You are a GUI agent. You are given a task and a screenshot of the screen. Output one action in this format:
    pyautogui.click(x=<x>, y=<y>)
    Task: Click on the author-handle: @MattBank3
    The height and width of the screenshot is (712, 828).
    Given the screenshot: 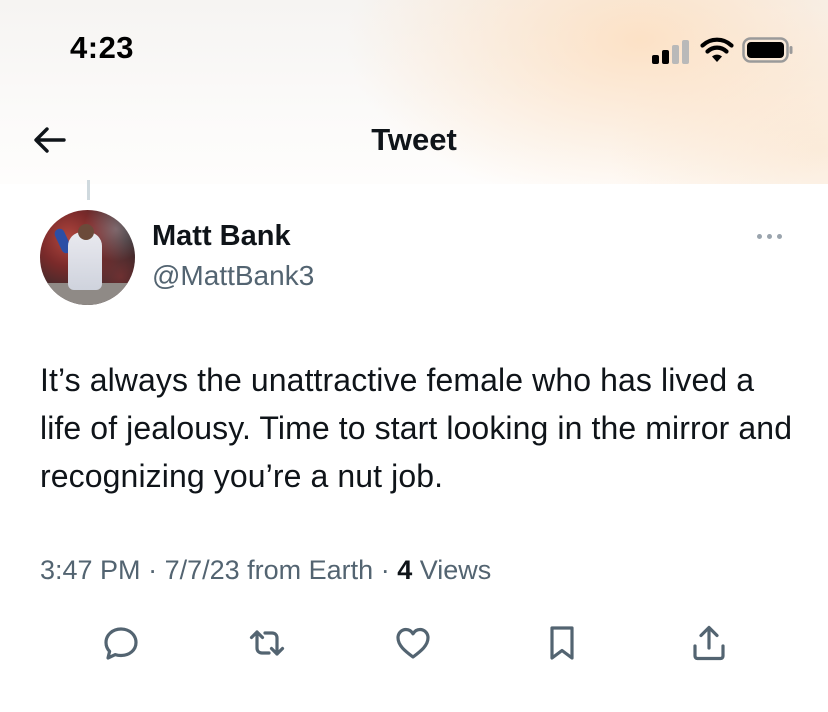 What is the action you would take?
    pyautogui.click(x=233, y=276)
    